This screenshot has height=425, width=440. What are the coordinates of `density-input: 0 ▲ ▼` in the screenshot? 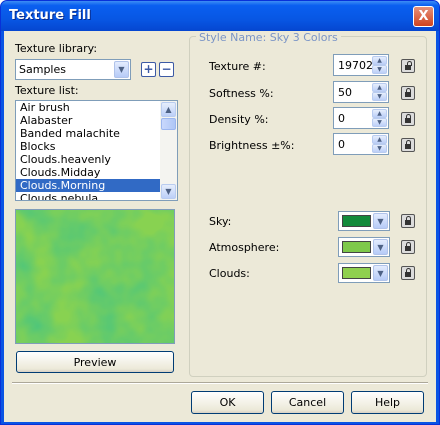 It's located at (361, 118).